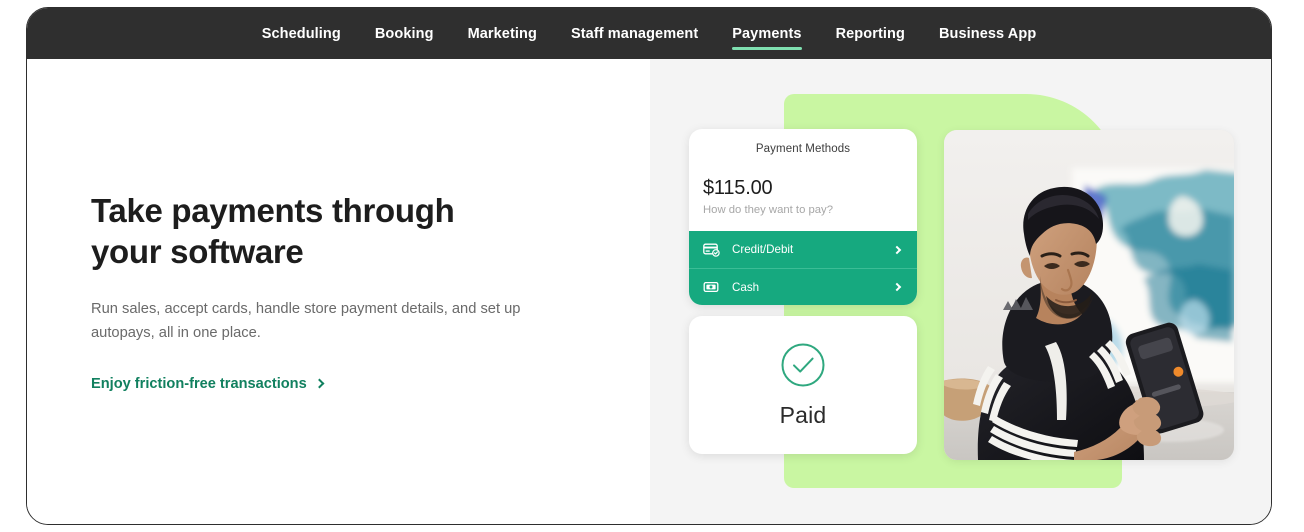 The height and width of the screenshot is (532, 1304). I want to click on payment-prompt: How do they want to pay?, so click(768, 210).